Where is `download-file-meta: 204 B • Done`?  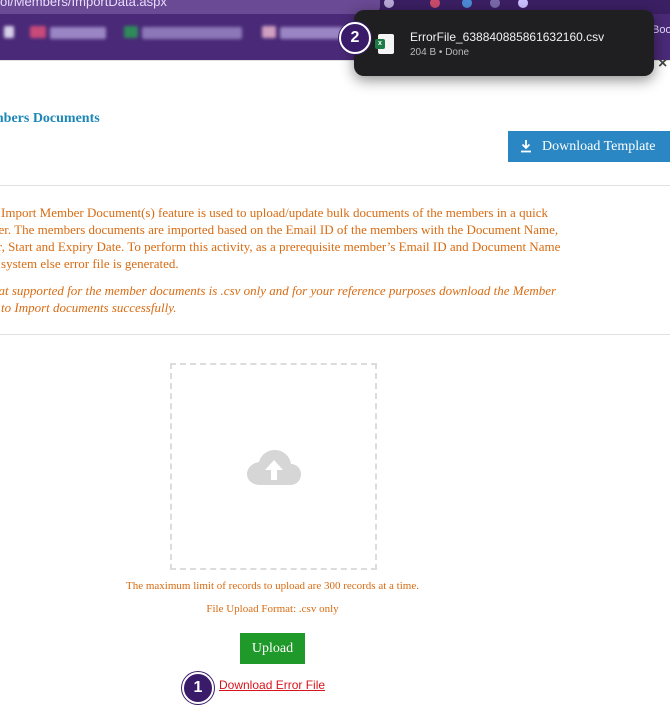 download-file-meta: 204 B • Done is located at coordinates (440, 52).